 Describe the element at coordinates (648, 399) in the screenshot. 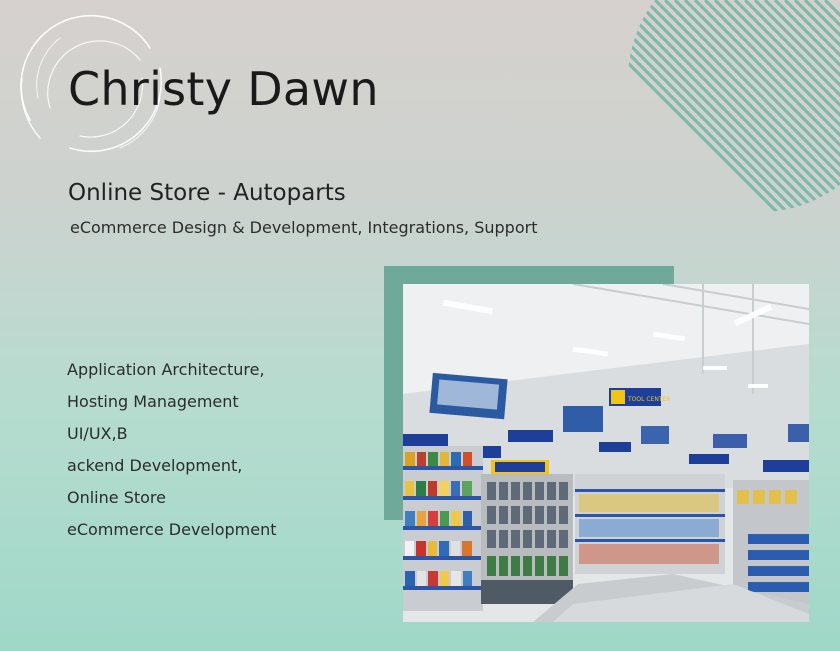

I see `tool-center-sign: TOOL CENTER` at that location.